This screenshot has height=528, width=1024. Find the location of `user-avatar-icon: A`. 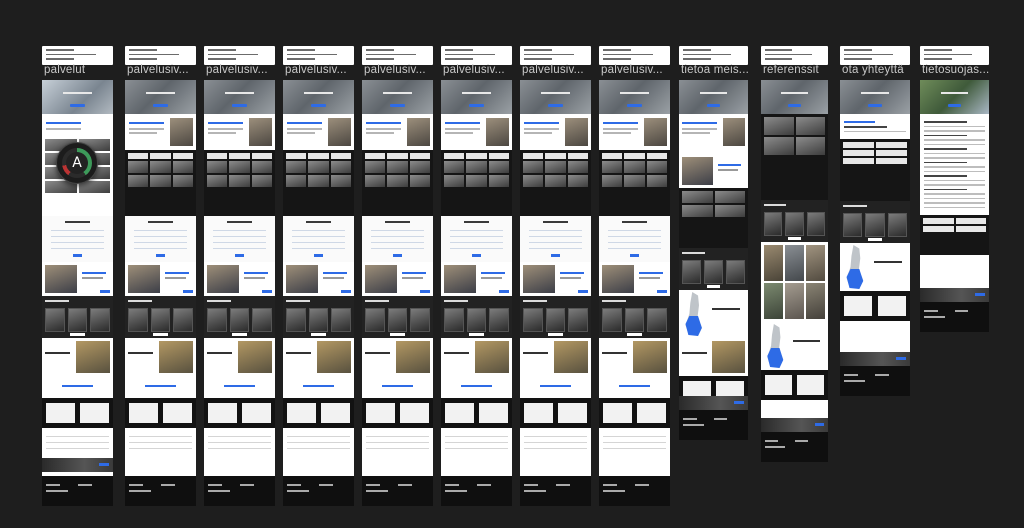

user-avatar-icon: A is located at coordinates (77, 163).